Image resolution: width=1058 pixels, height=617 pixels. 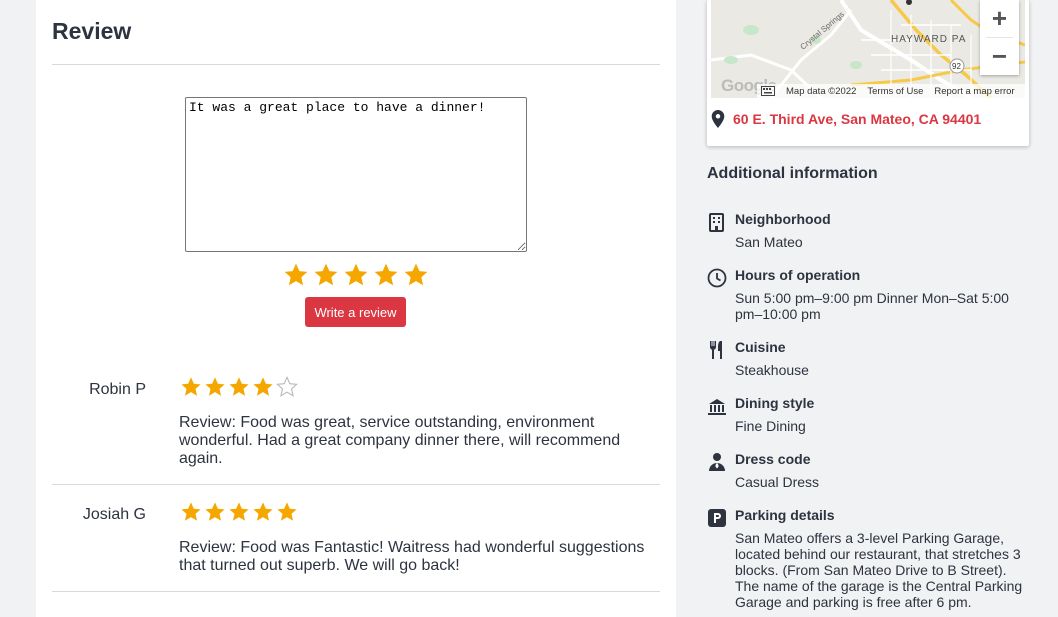 I want to click on info-label: Cuisine, so click(x=760, y=347).